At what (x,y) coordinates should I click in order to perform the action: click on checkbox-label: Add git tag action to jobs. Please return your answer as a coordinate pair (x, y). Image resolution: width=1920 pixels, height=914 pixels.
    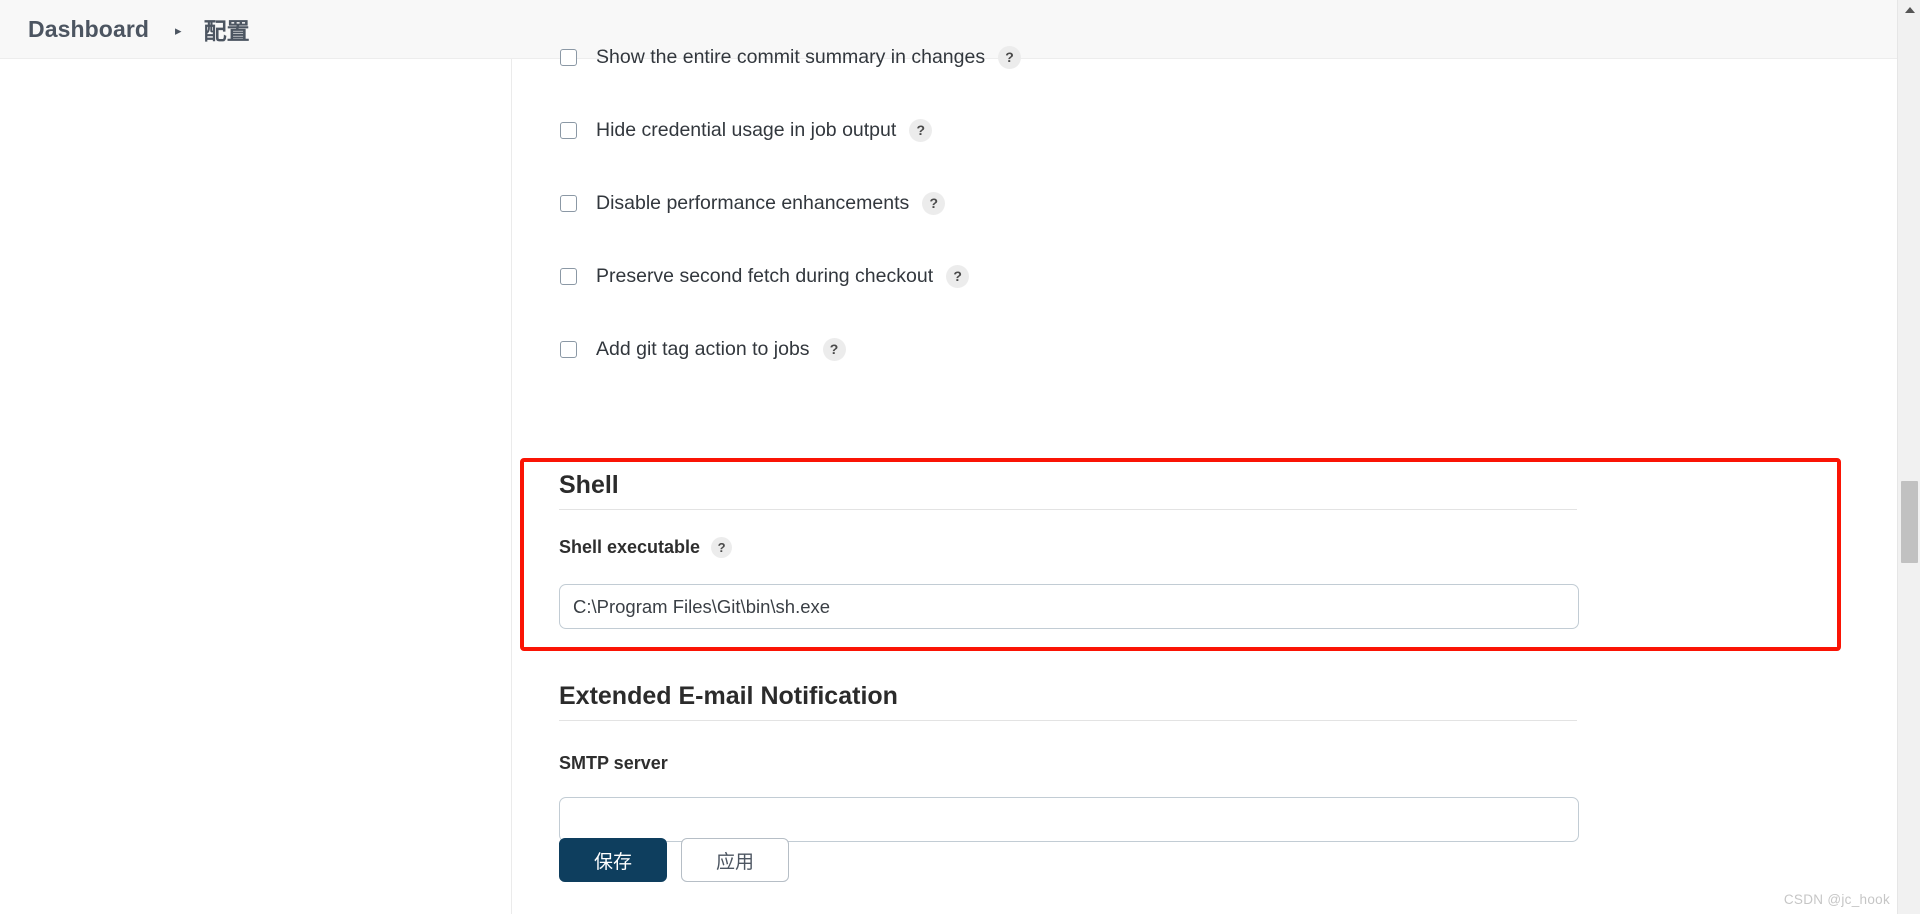
    Looking at the image, I should click on (703, 348).